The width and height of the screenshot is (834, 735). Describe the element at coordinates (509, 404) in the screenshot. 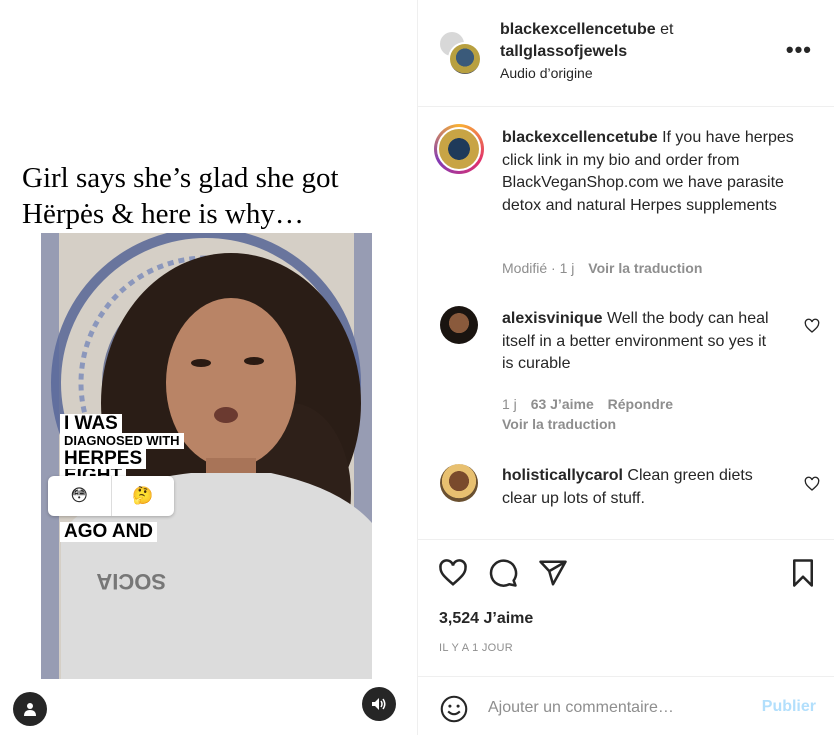

I see `comment-time: 1 j` at that location.